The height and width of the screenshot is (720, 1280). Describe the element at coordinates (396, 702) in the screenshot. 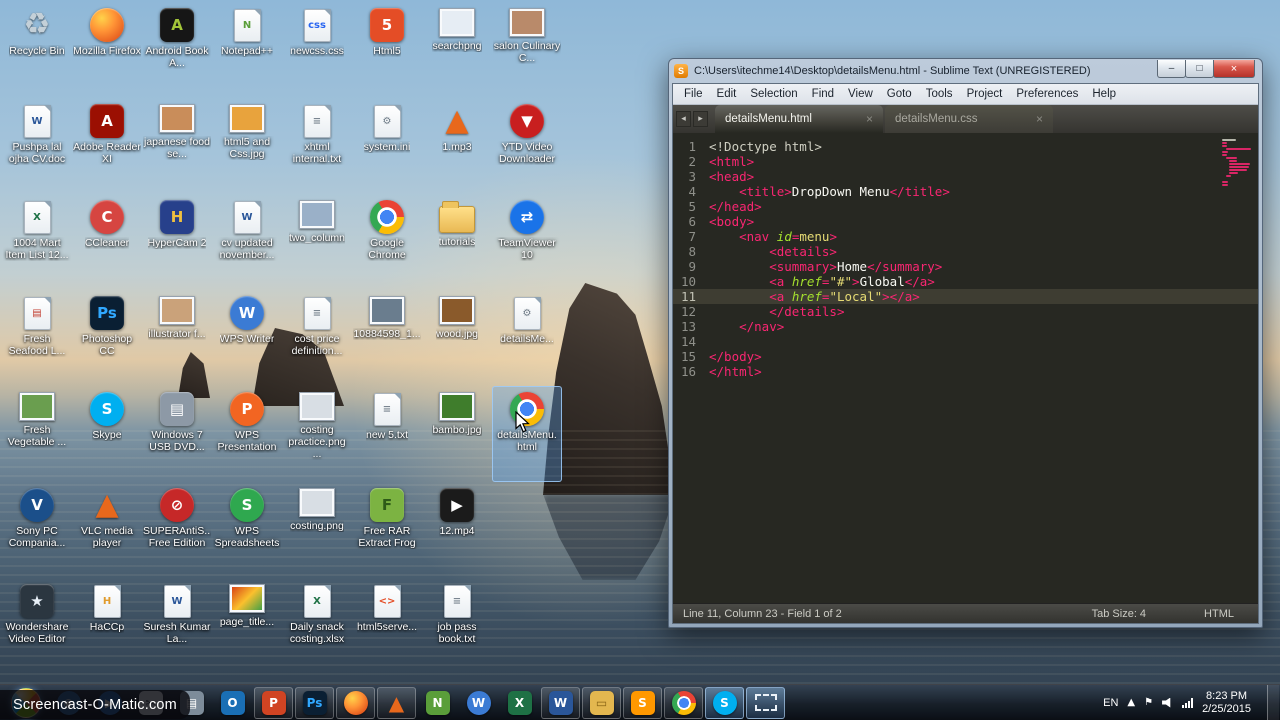

I see `vlc-taskbar-button: ▲` at that location.